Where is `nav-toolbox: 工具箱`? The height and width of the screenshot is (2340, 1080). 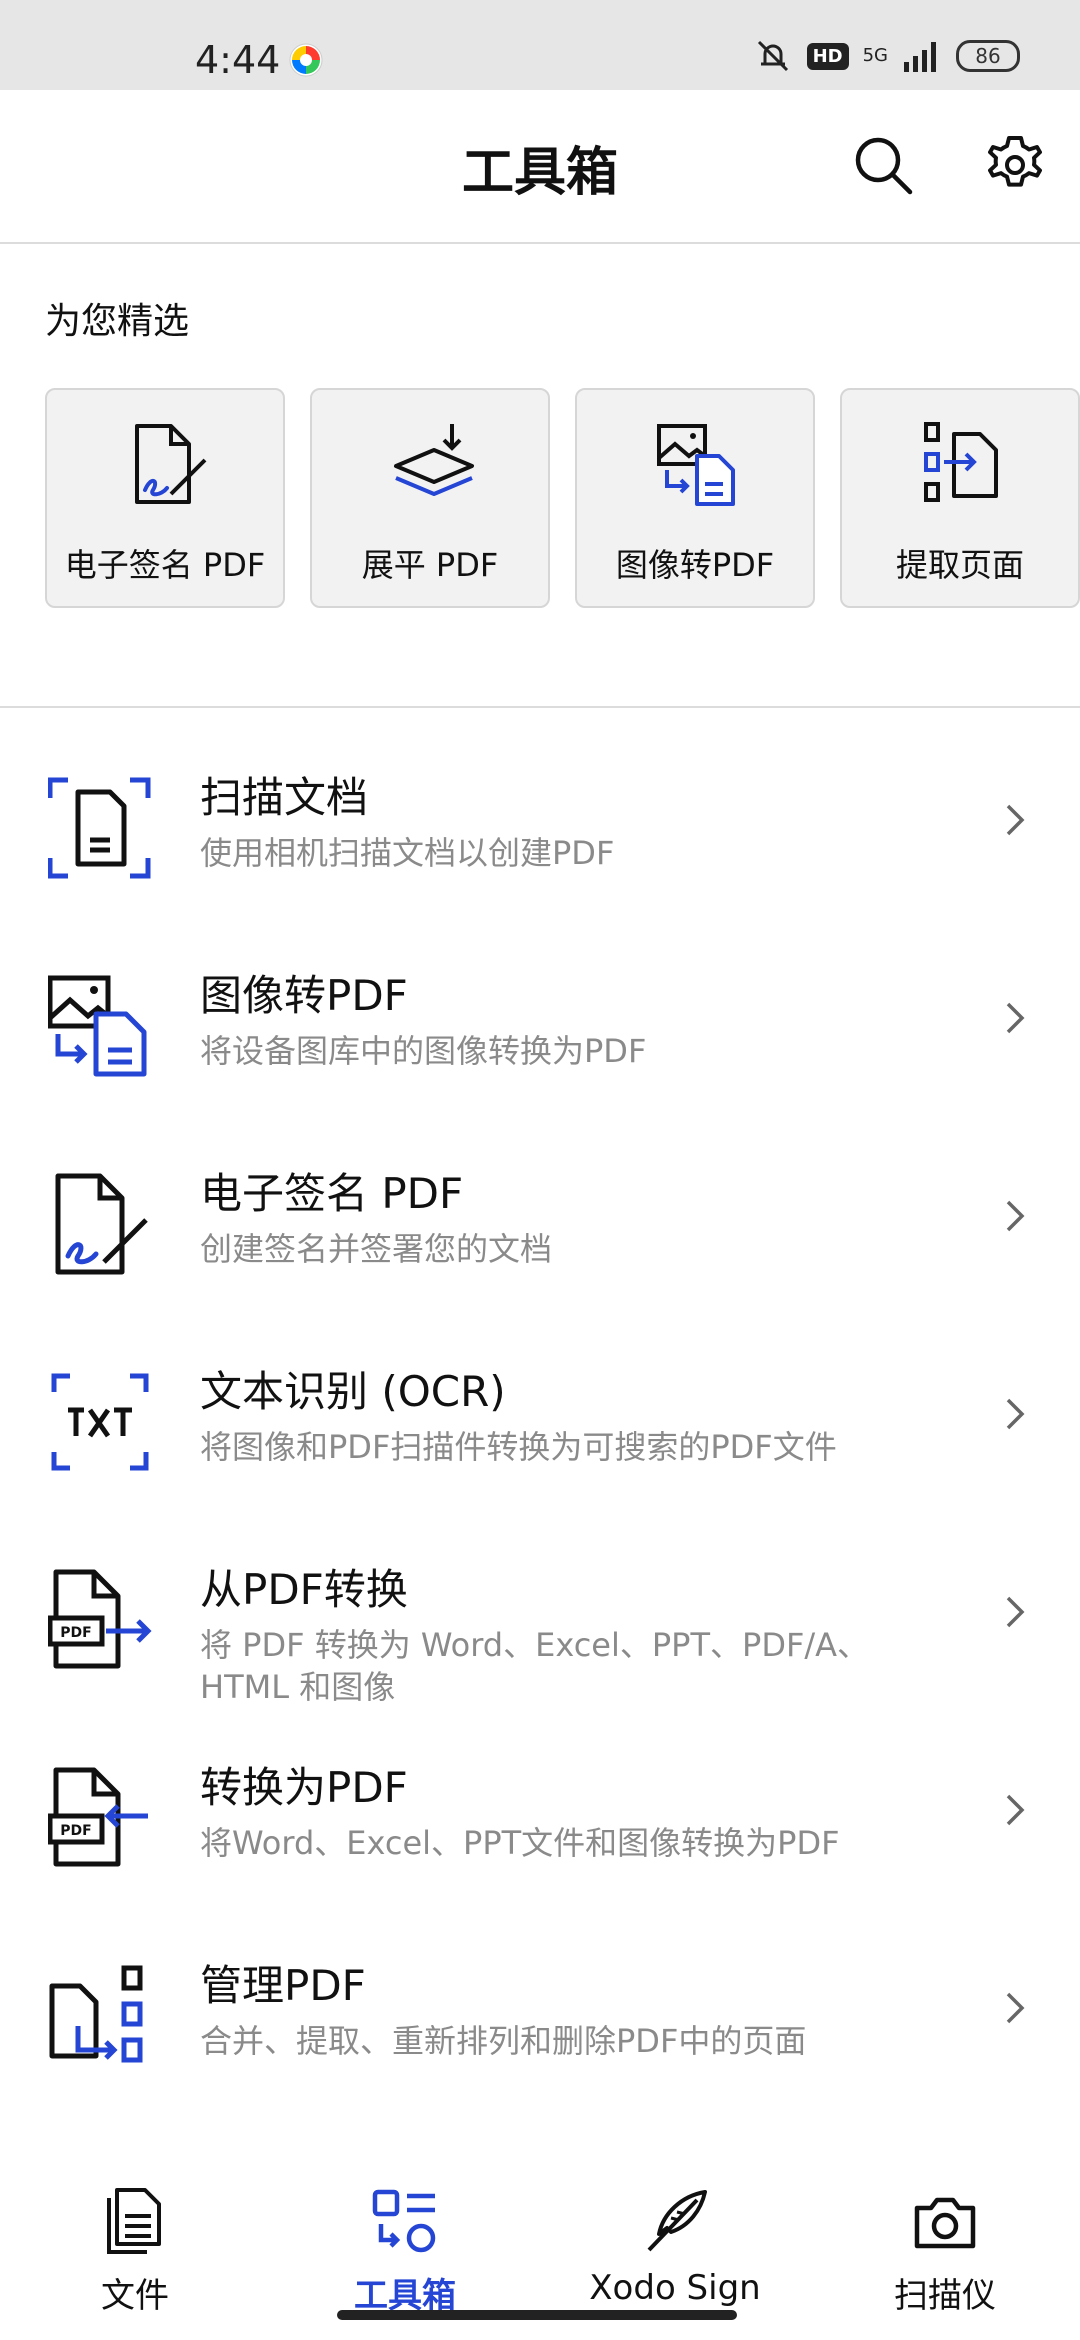 nav-toolbox: 工具箱 is located at coordinates (405, 2248).